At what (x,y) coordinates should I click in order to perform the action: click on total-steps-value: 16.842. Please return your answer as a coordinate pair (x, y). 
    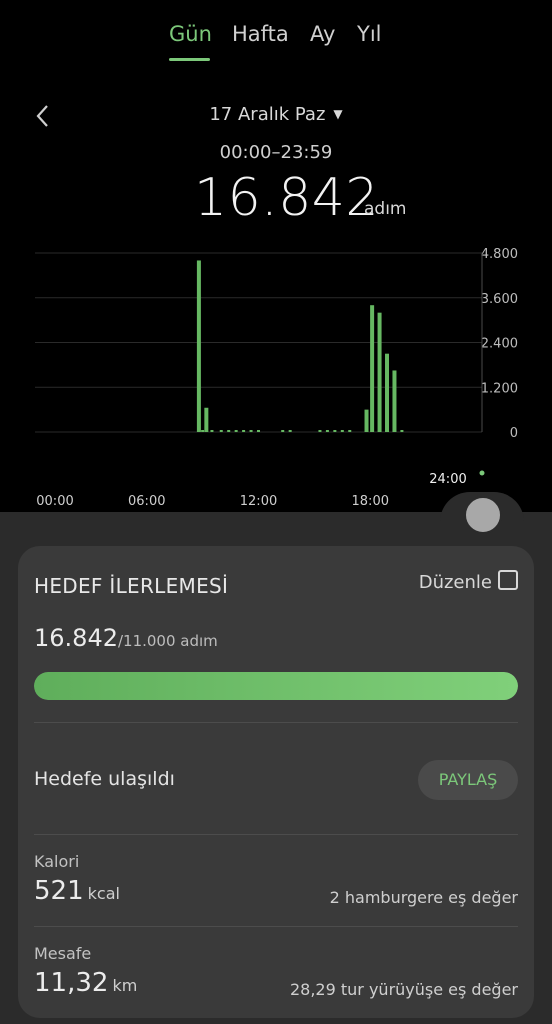
    Looking at the image, I should click on (286, 198).